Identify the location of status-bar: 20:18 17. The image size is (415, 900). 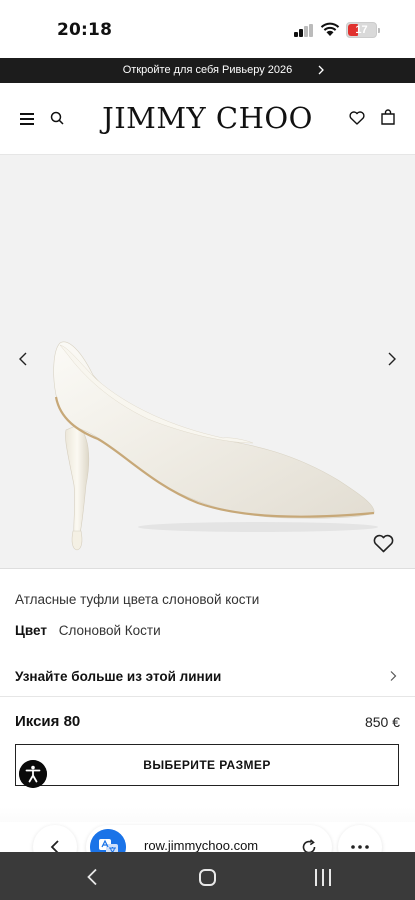
(207, 29).